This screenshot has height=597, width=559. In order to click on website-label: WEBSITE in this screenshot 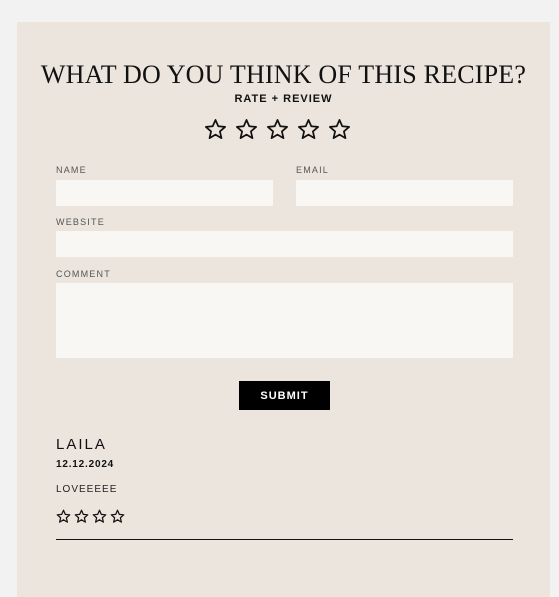, I will do `click(80, 222)`.